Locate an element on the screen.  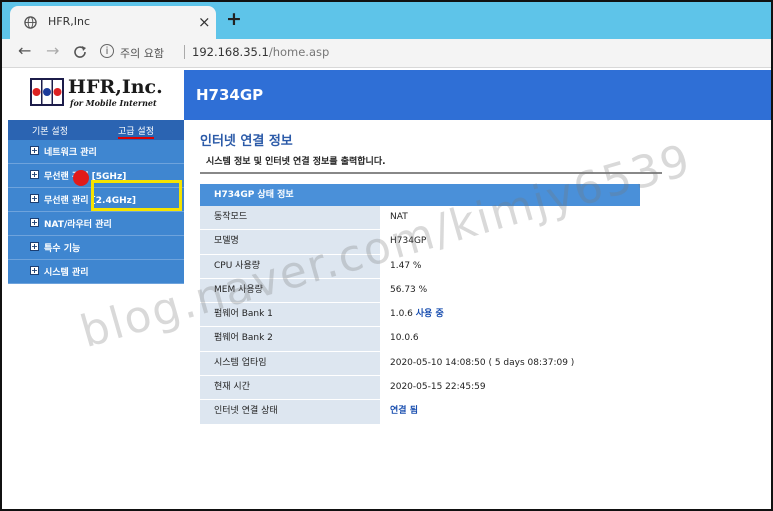
table-row: MEM 사용량 56.73 % is located at coordinates (420, 291).